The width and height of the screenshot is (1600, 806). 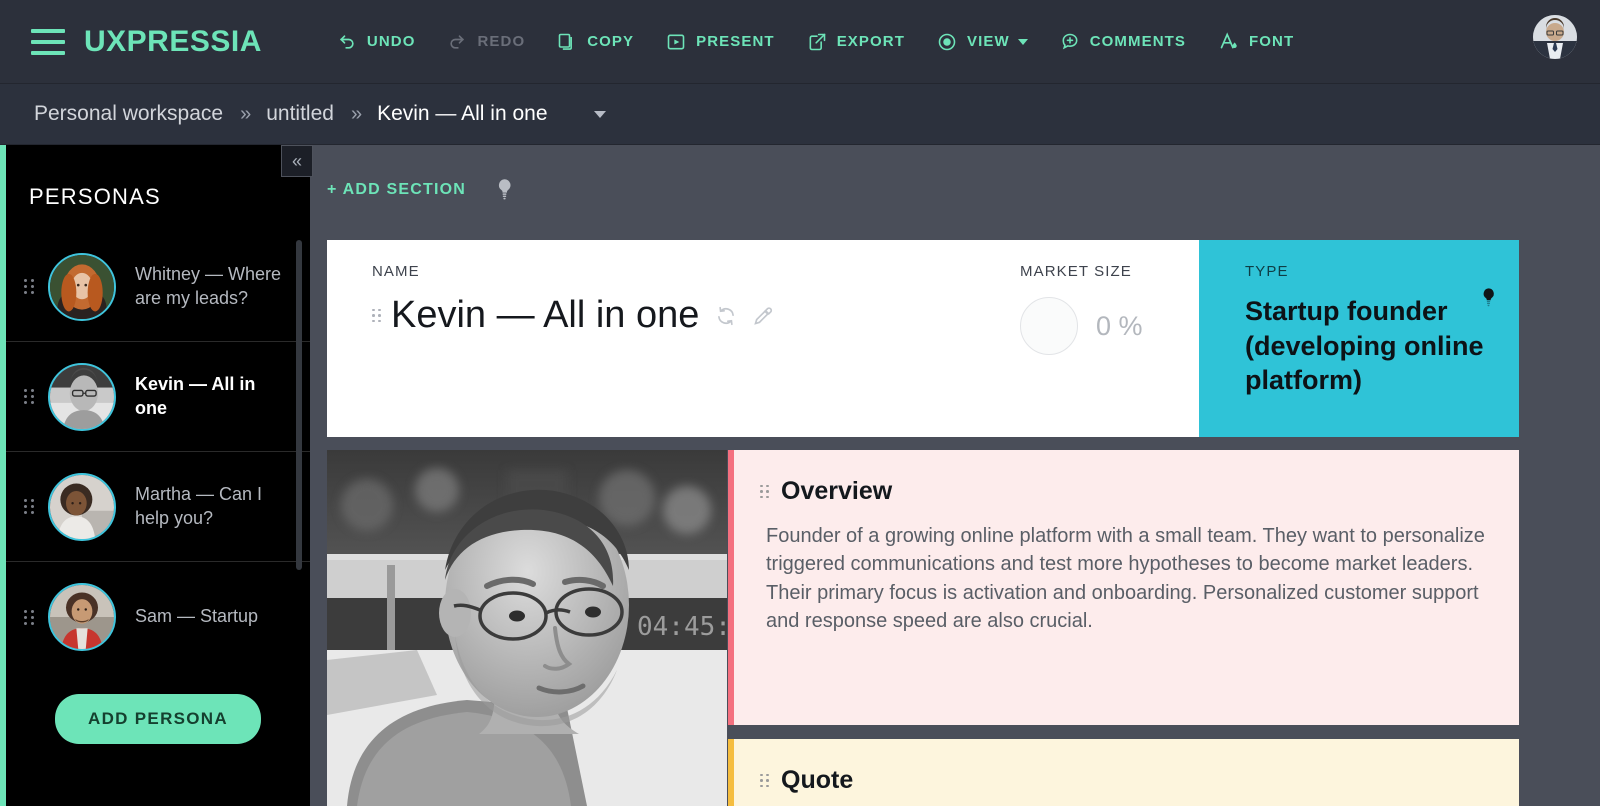 I want to click on market-size-row: 0 %, so click(x=1109, y=326).